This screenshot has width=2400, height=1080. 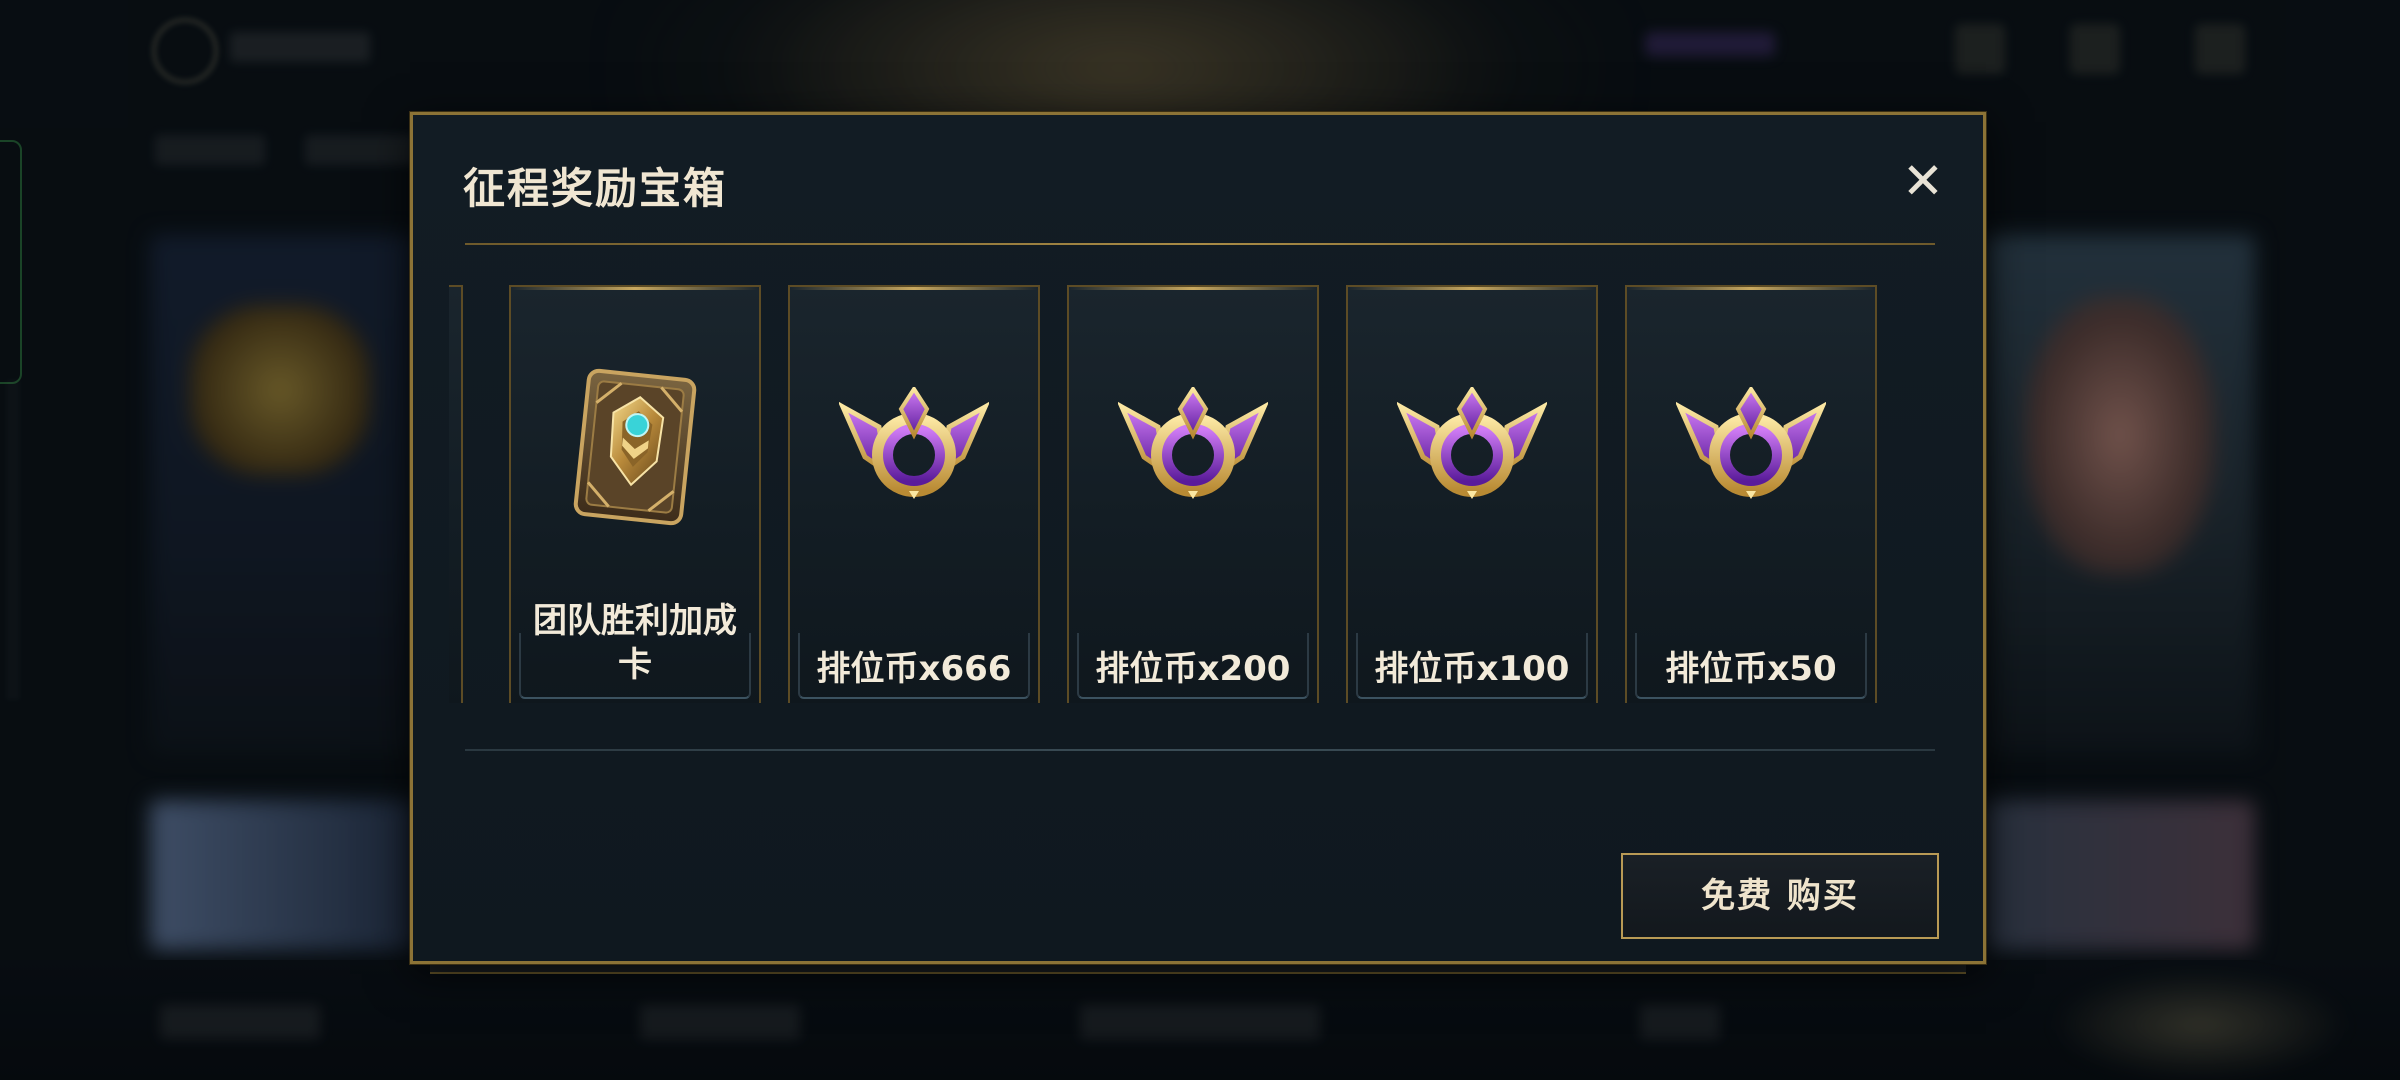 I want to click on reward-card: 团队胜利加成卡, so click(x=635, y=494).